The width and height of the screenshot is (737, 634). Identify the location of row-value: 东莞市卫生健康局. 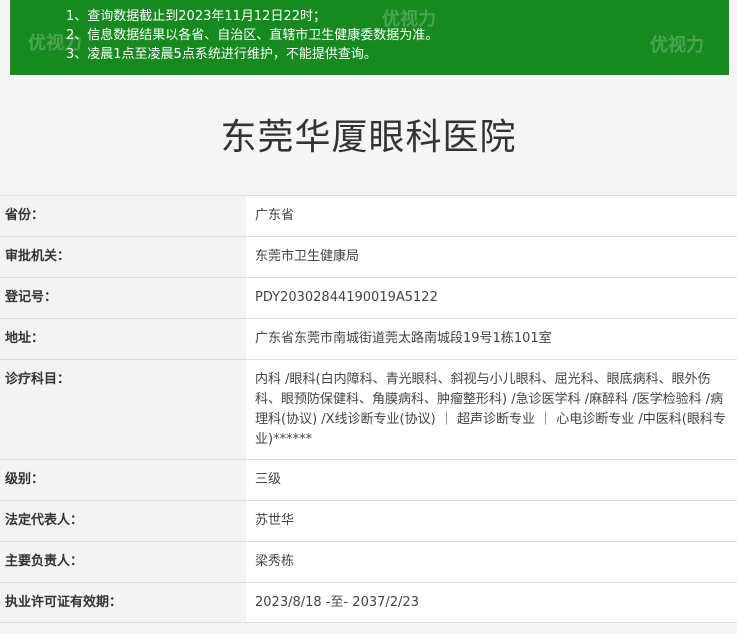
(491, 257).